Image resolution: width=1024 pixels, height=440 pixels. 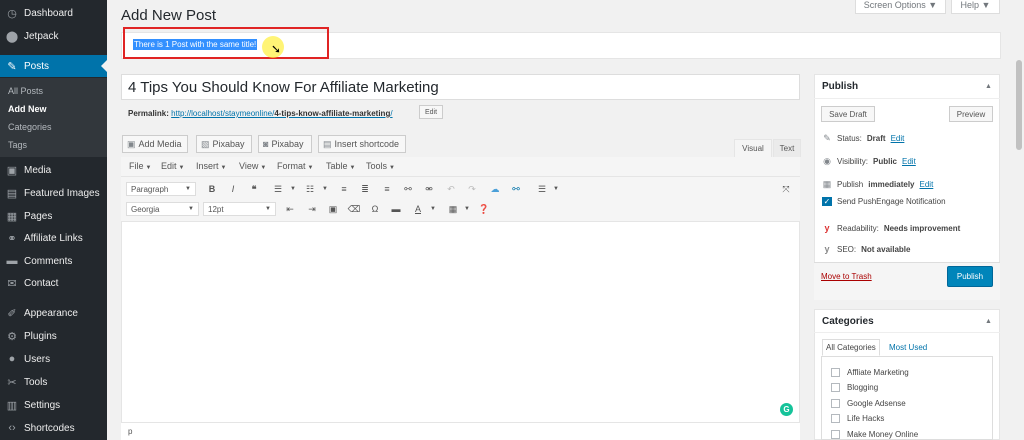 I want to click on menu-posts: ✎ Posts, so click(x=53, y=66).